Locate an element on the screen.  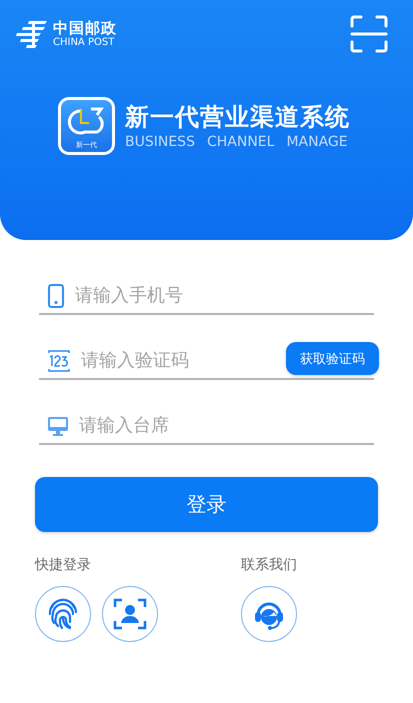
brand-name: CHINA POST is located at coordinates (84, 43).